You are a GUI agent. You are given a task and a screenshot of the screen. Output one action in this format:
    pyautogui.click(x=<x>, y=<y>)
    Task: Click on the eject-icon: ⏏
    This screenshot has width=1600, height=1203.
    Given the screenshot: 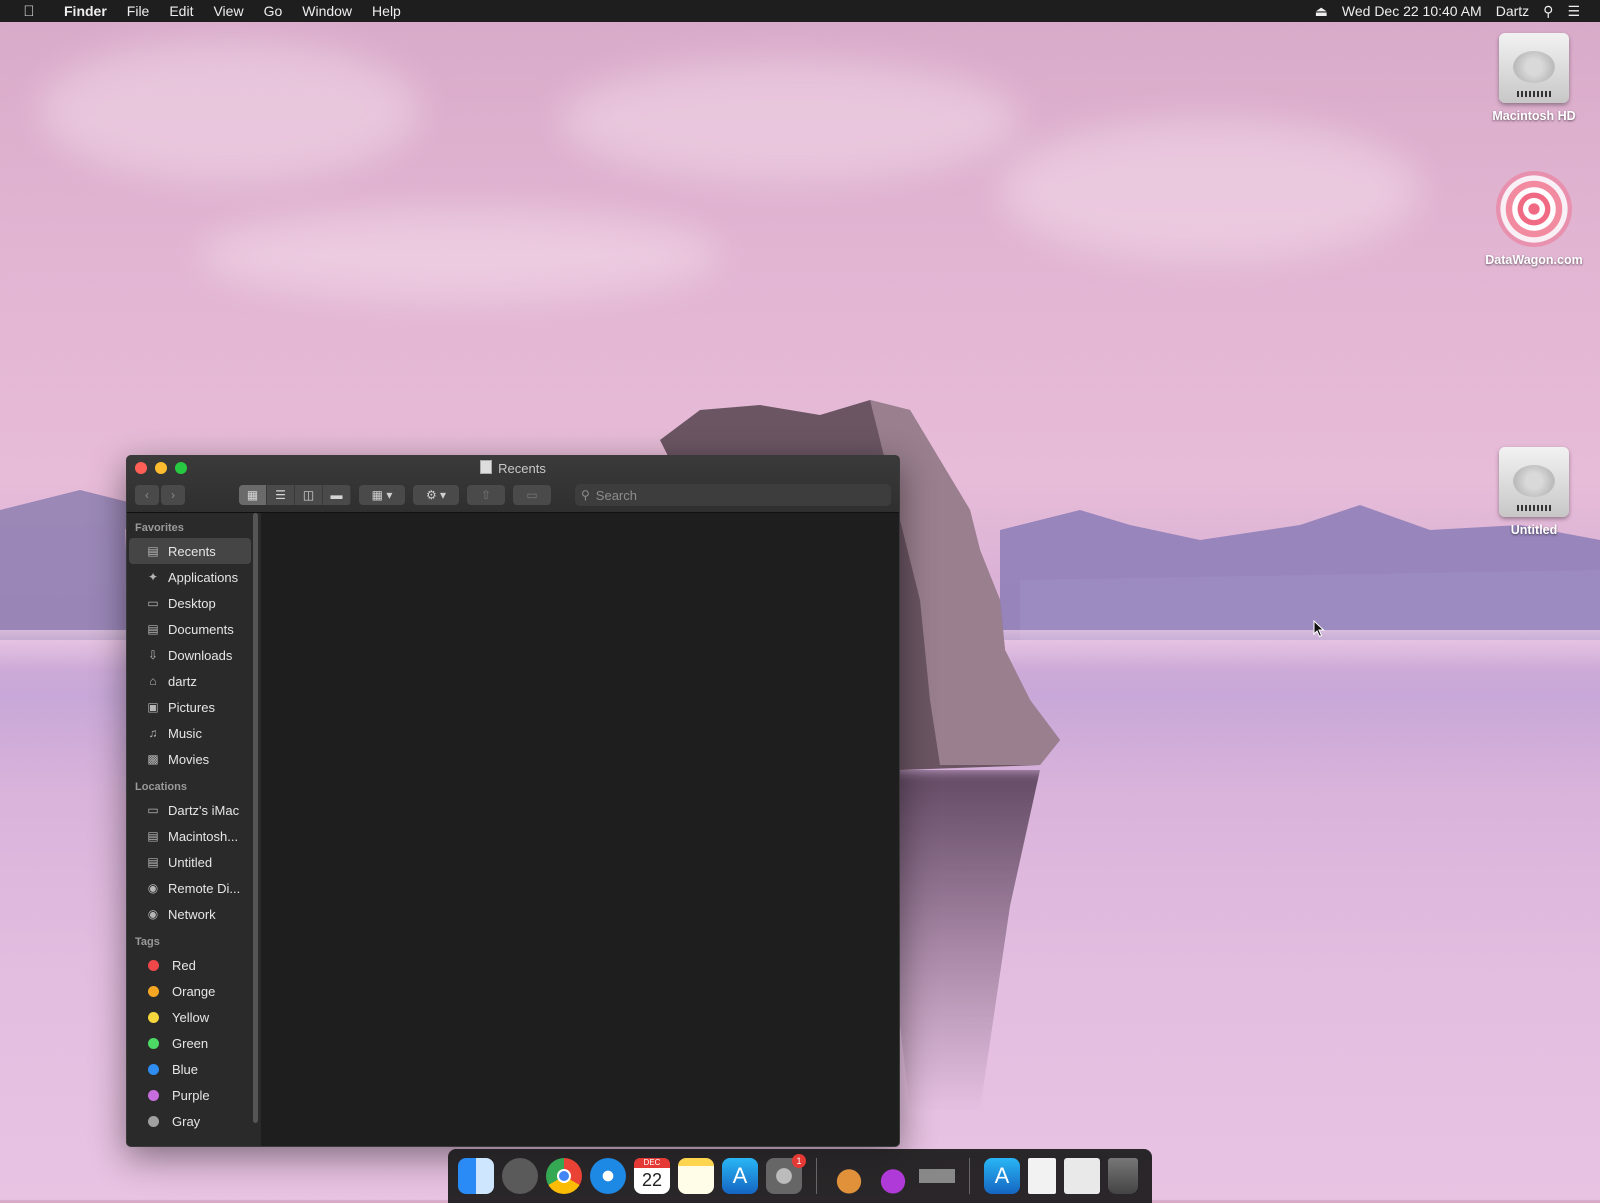 What is the action you would take?
    pyautogui.click(x=1321, y=11)
    